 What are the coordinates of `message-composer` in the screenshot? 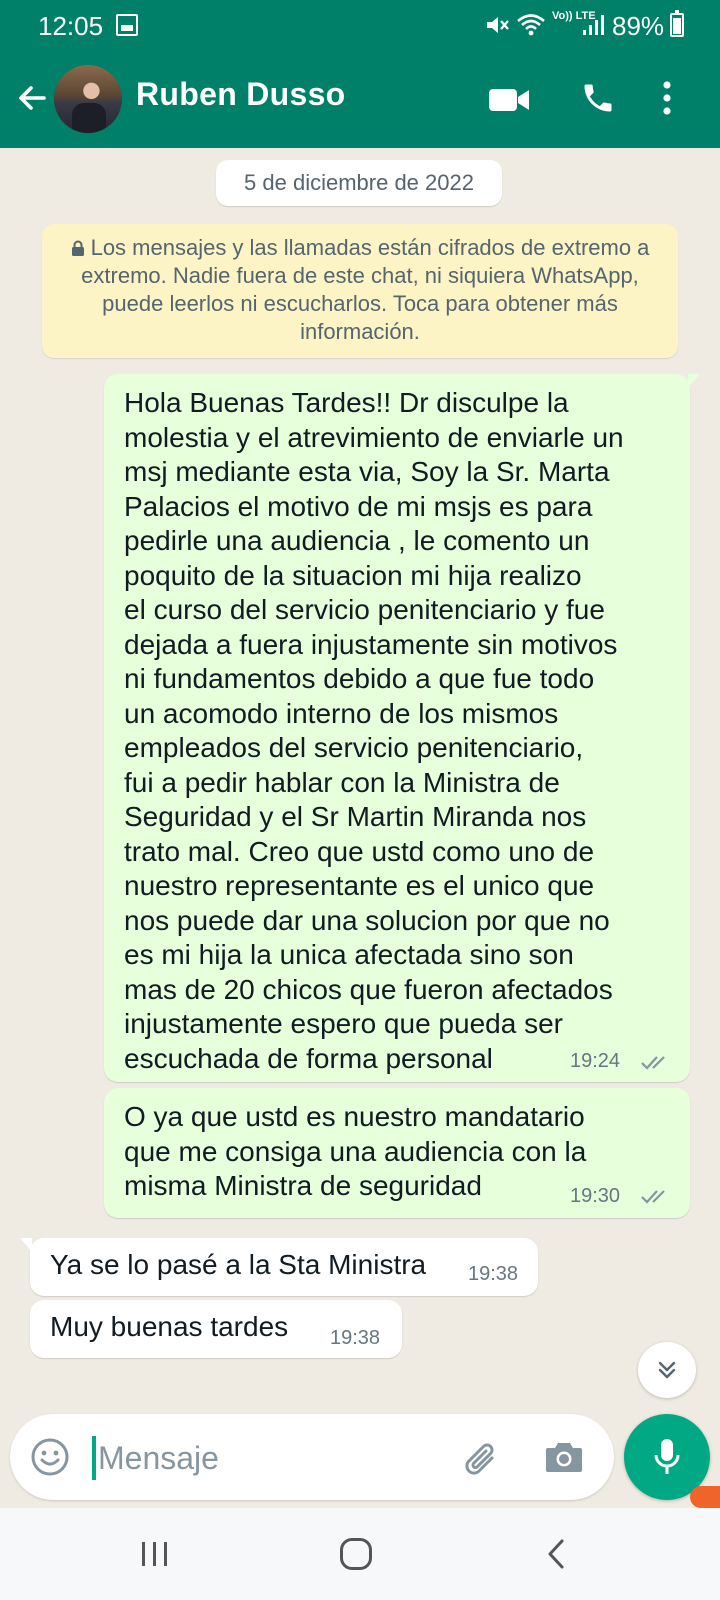 It's located at (312, 1457).